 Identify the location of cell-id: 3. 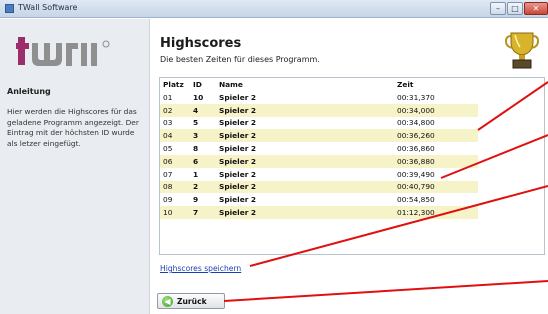
(203, 136).